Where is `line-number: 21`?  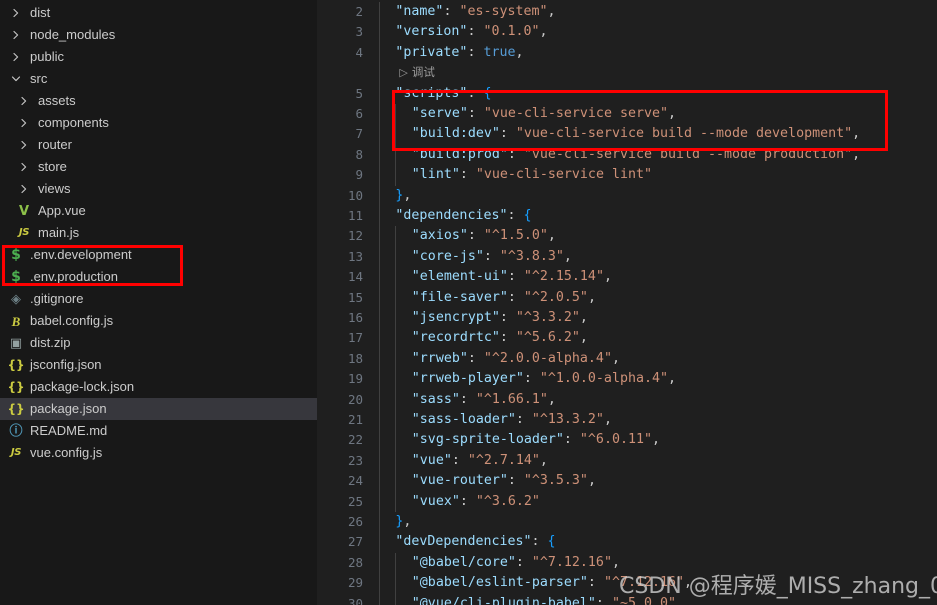 line-number: 21 is located at coordinates (355, 419).